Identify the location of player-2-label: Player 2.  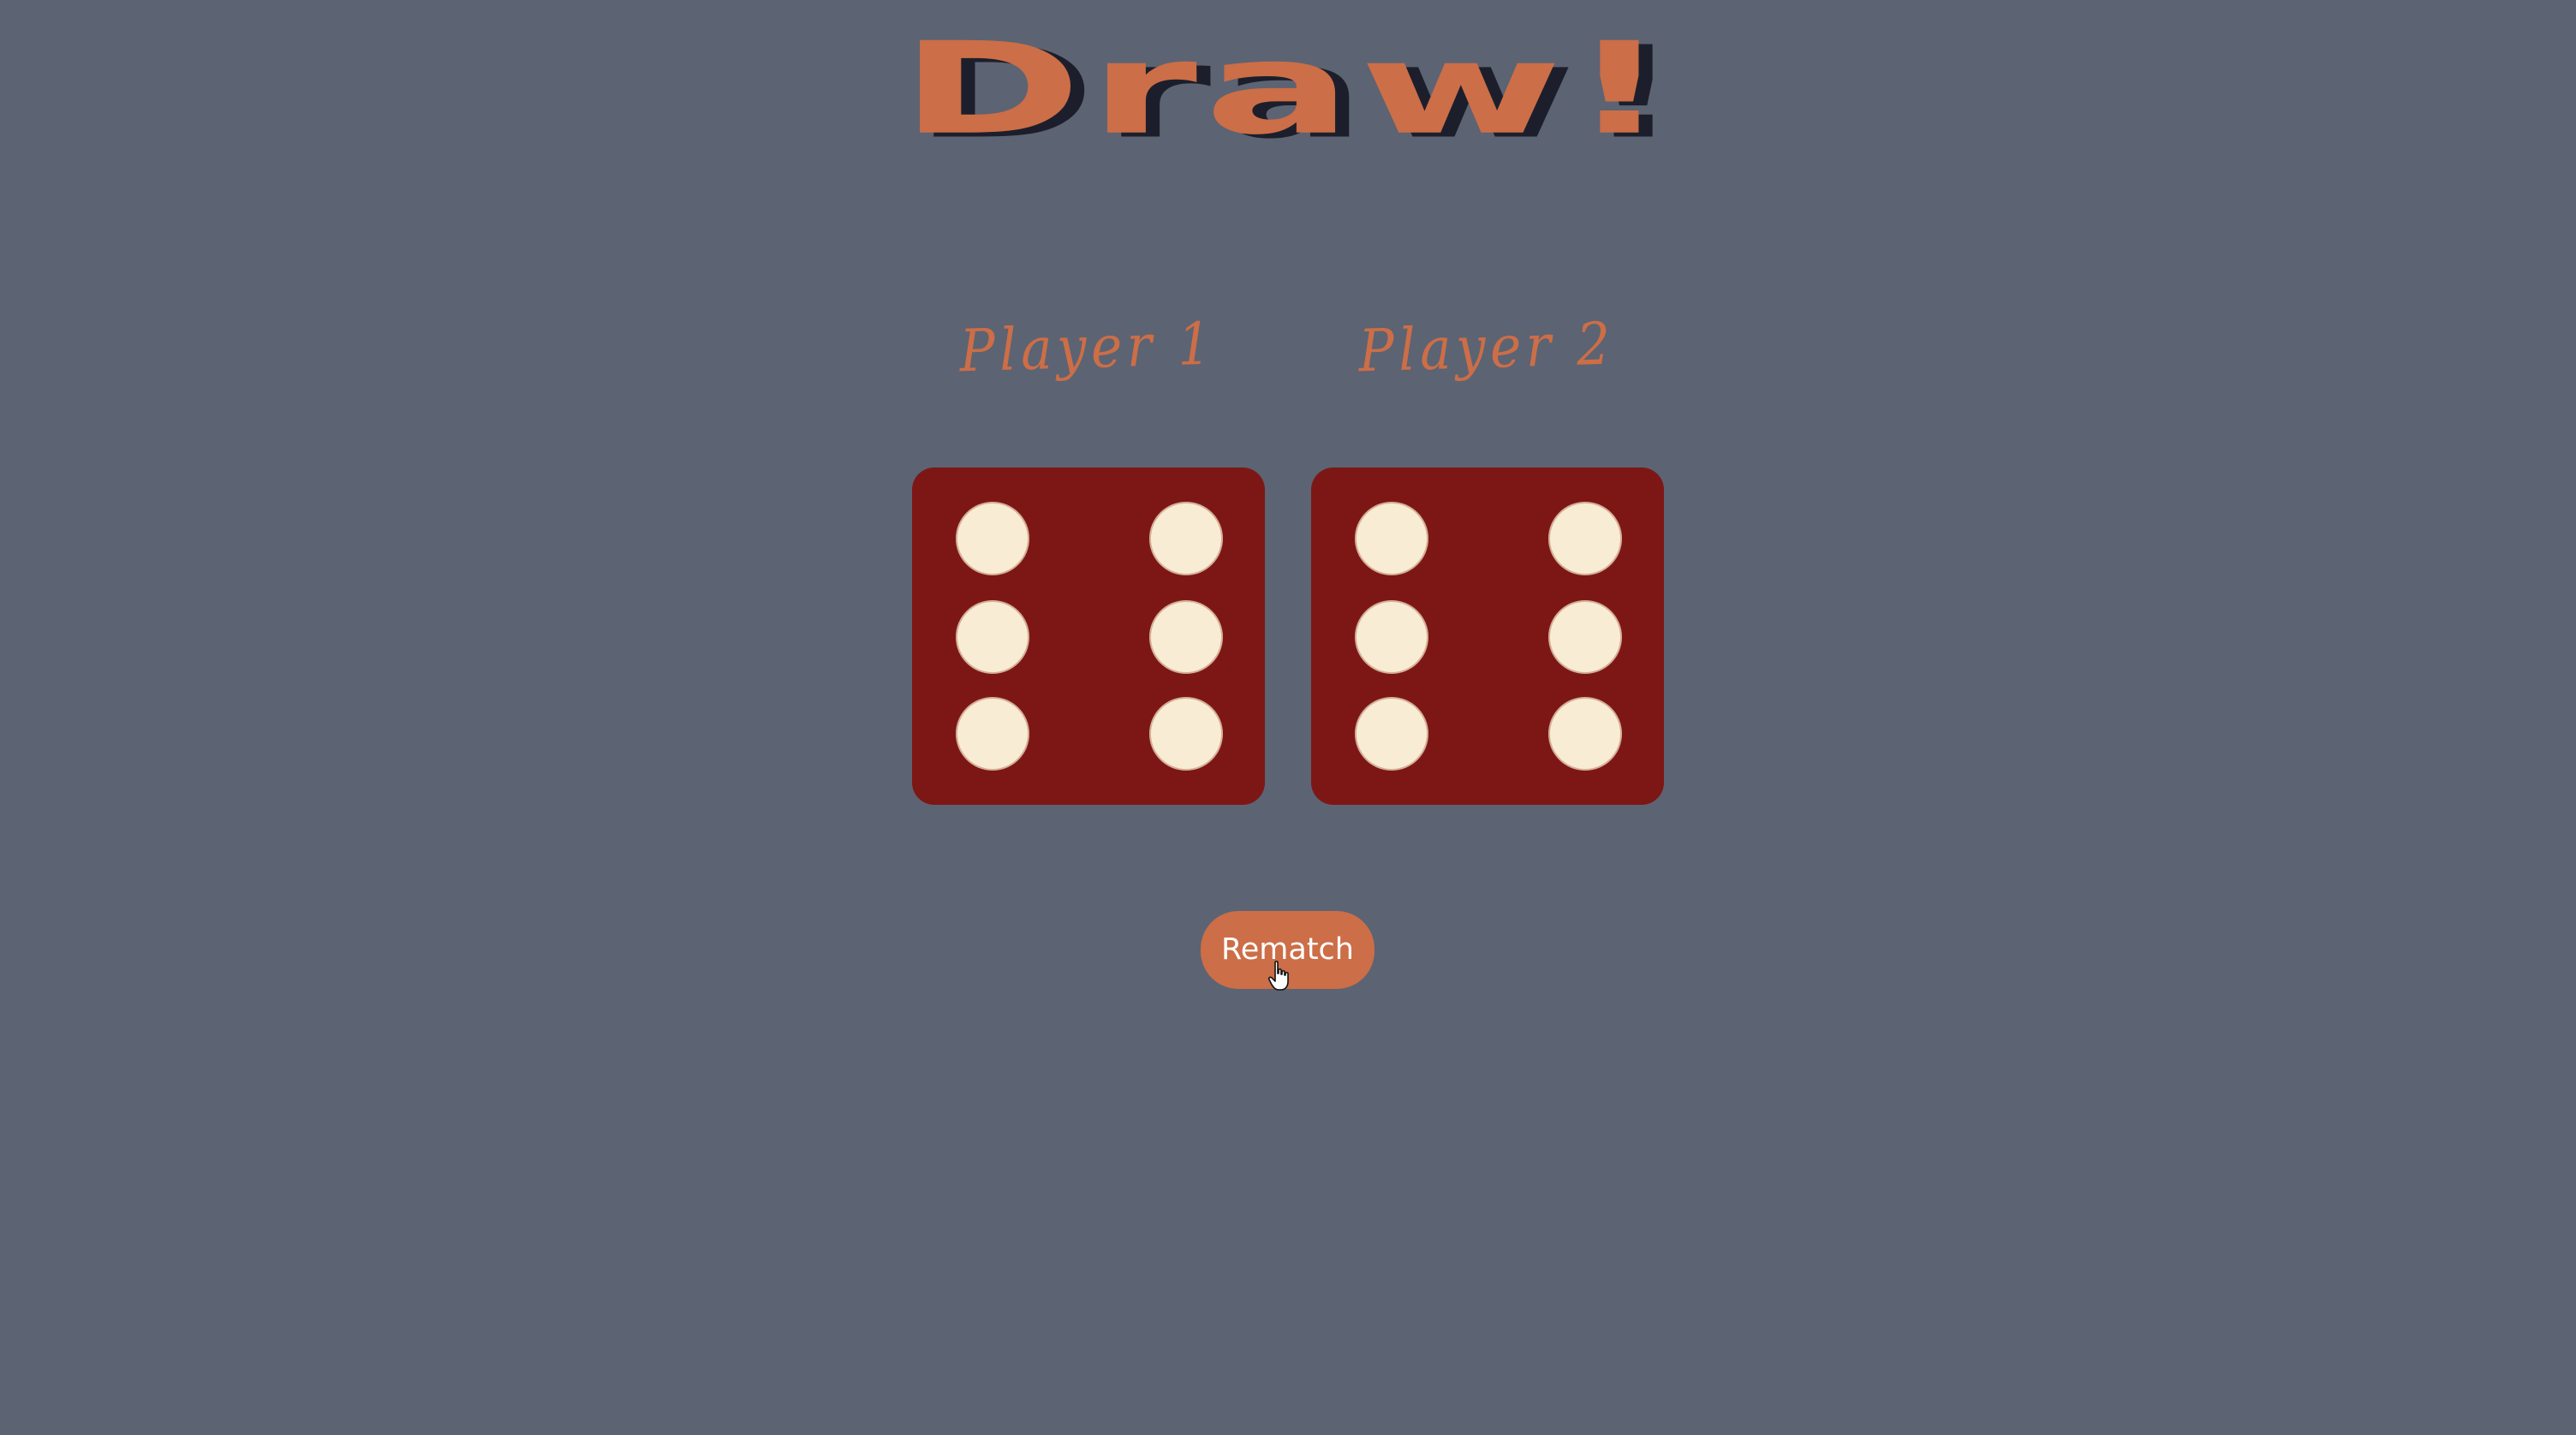
(1486, 348).